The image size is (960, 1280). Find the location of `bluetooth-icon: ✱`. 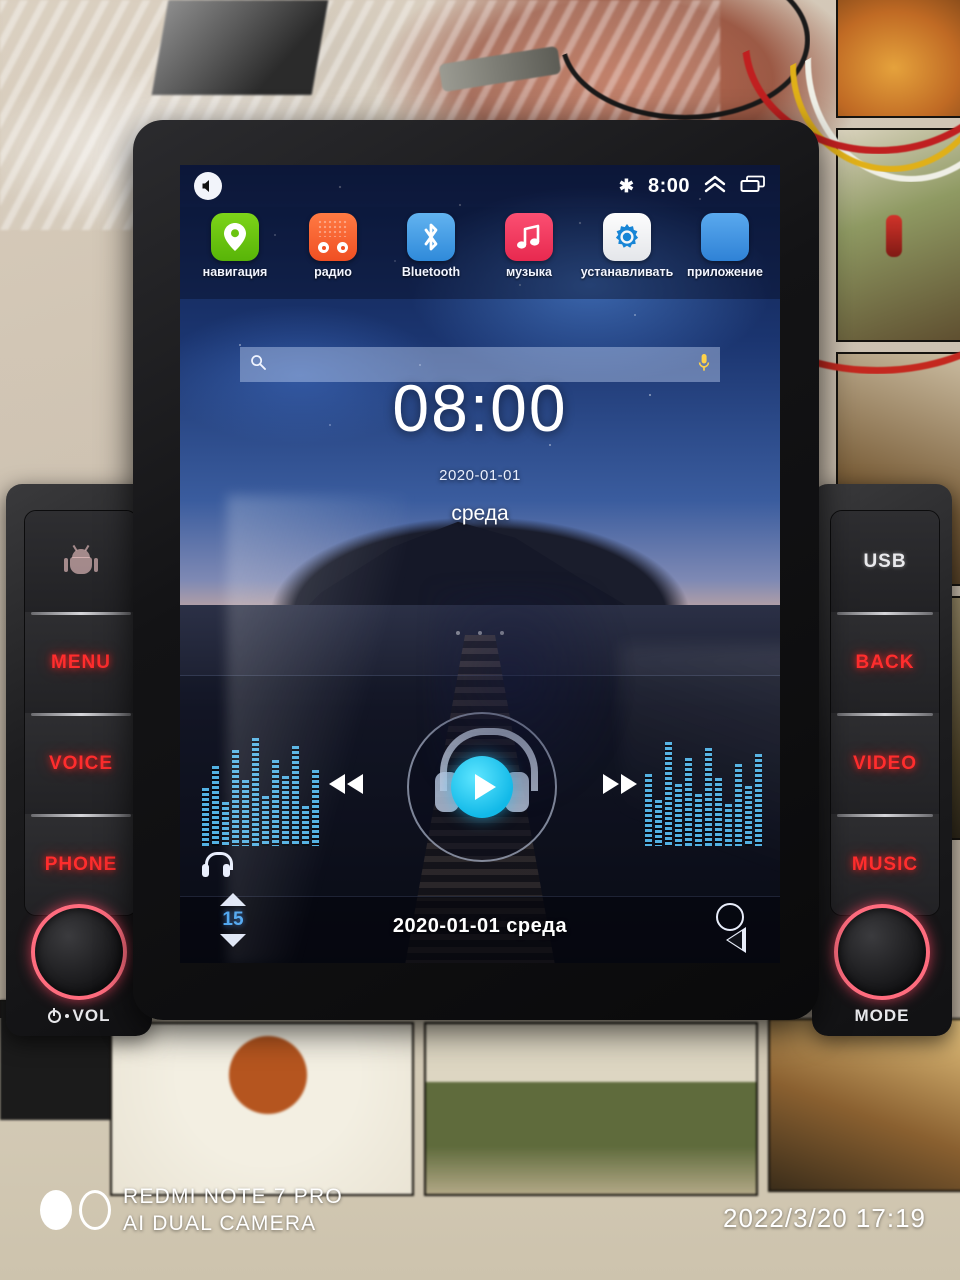

bluetooth-icon: ✱ is located at coordinates (626, 186).